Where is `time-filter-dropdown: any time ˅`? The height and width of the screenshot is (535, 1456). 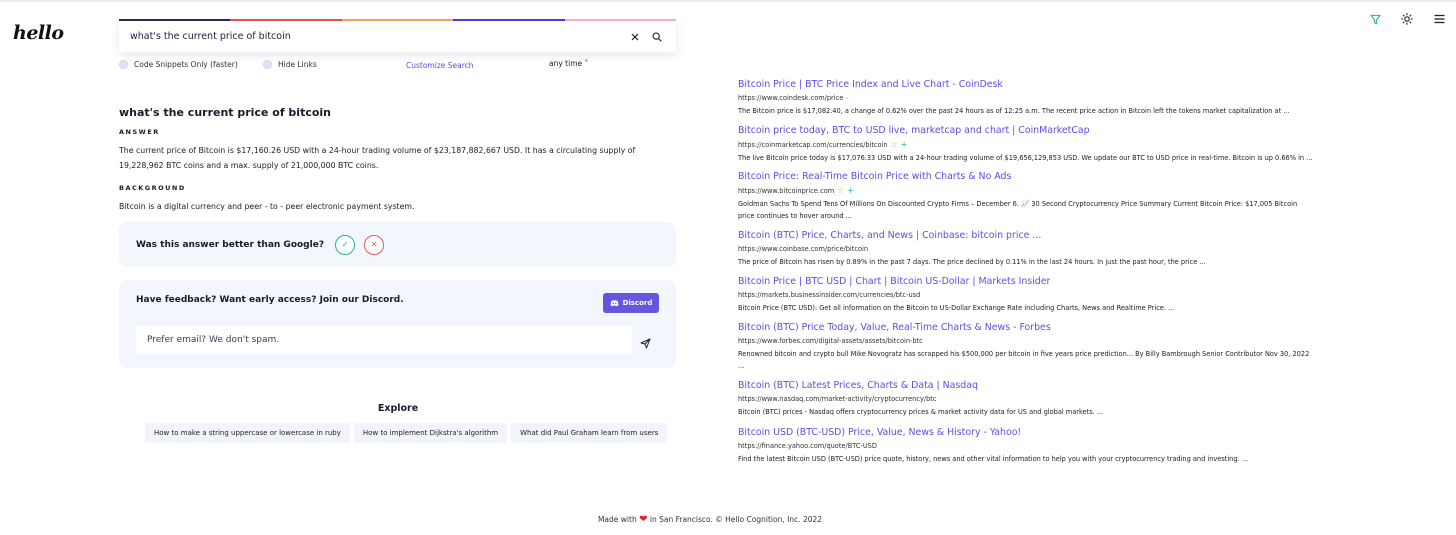 time-filter-dropdown: any time ˅ is located at coordinates (568, 63).